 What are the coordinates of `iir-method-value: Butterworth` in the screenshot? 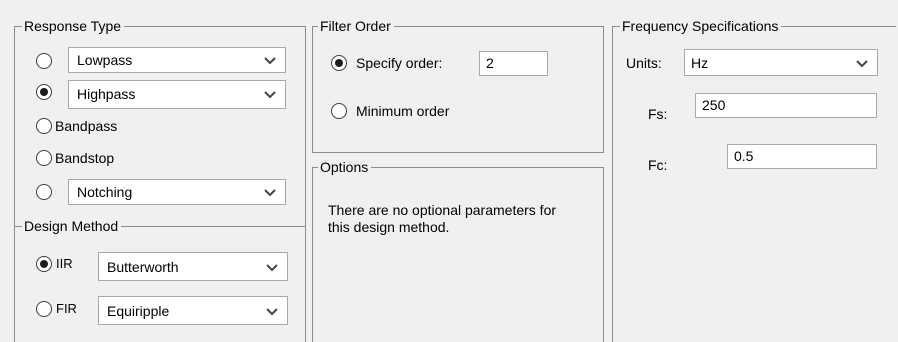 It's located at (143, 267).